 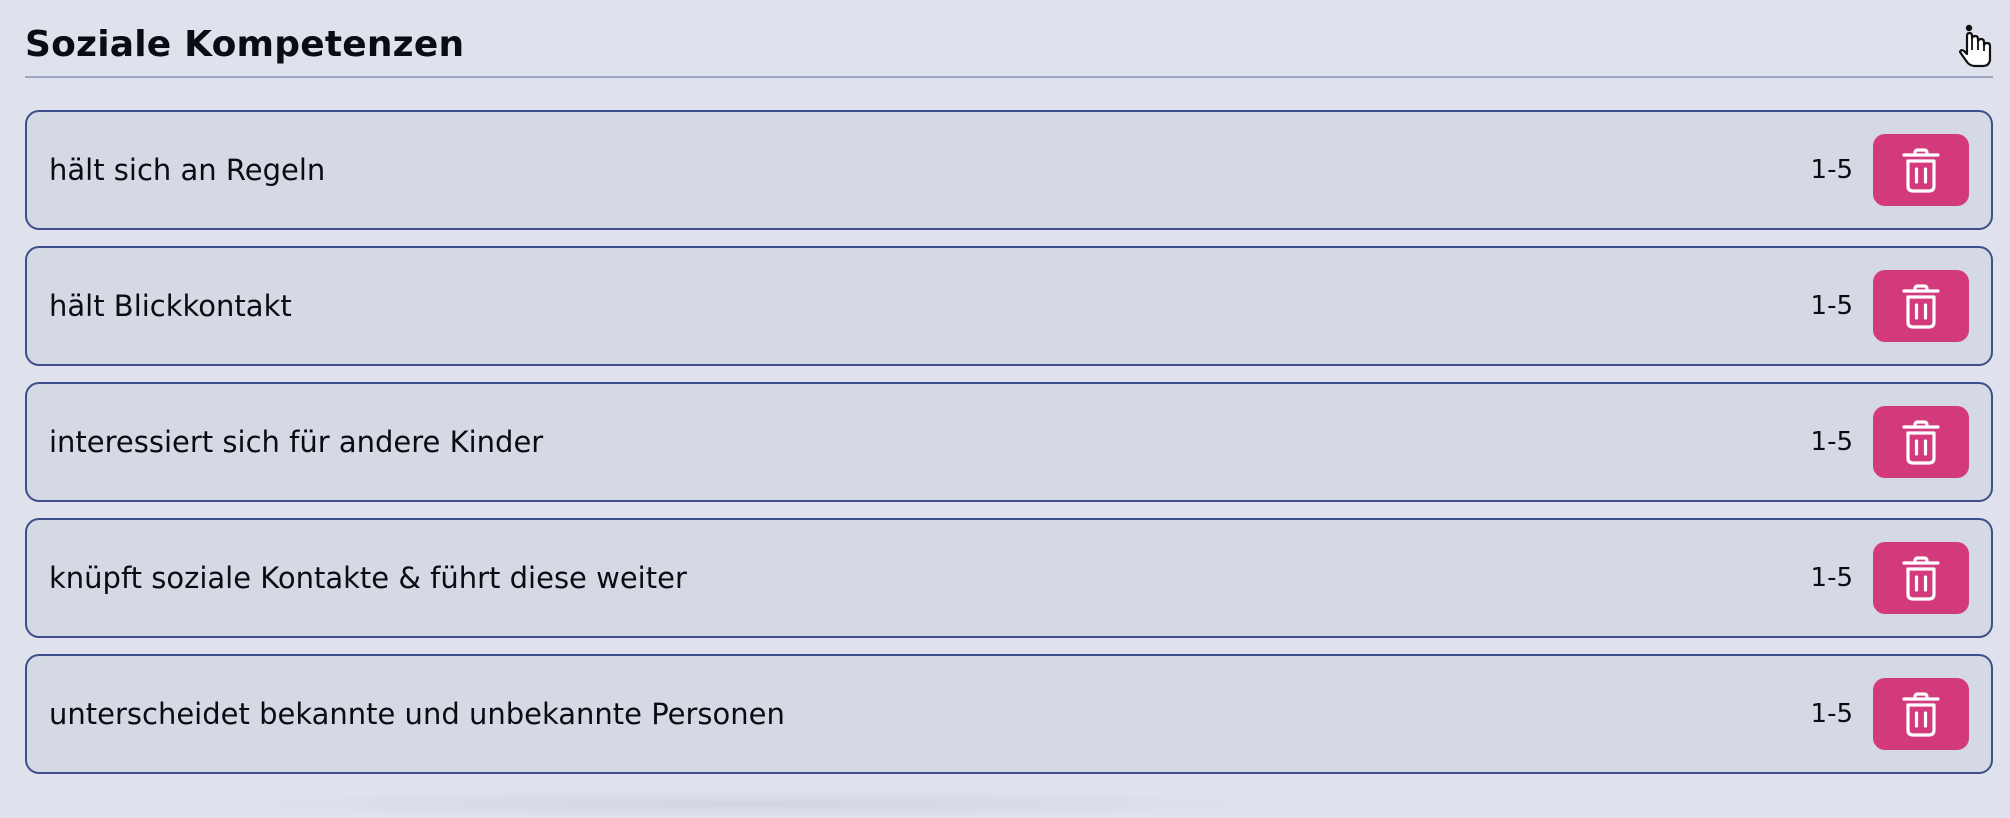 I want to click on section-title: Soziale Kompetenzen, so click(x=245, y=44).